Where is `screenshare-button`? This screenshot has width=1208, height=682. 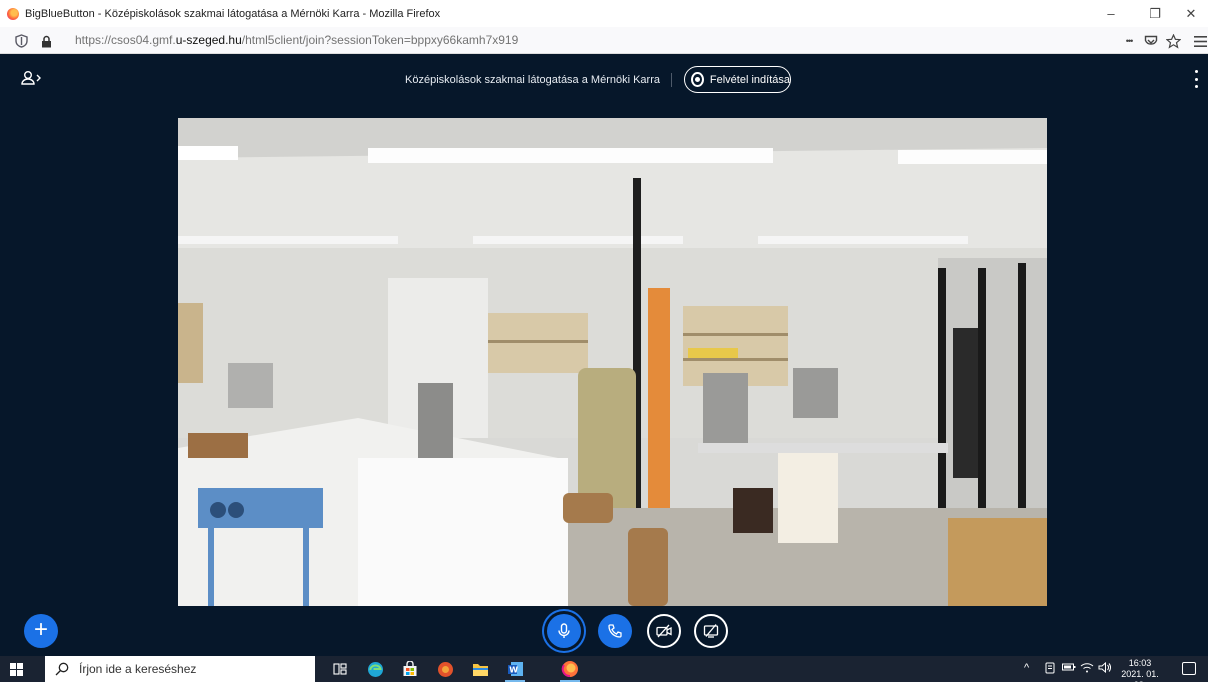
screenshare-button is located at coordinates (711, 631).